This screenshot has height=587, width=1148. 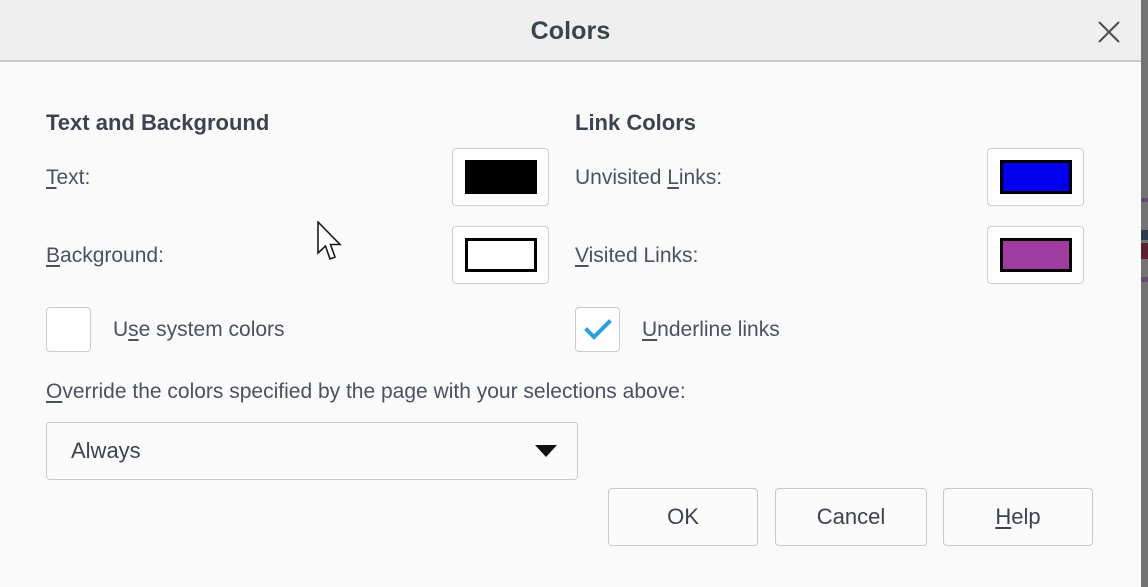 I want to click on ok-button-label: OK, so click(x=683, y=516).